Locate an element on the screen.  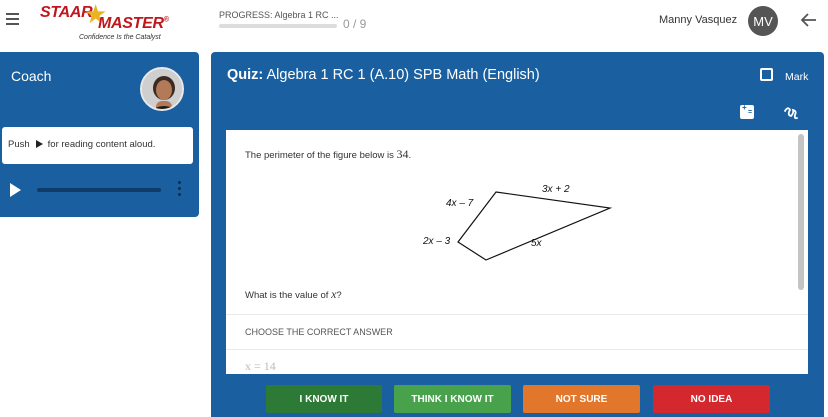
hamburger-icon is located at coordinates (12, 19).